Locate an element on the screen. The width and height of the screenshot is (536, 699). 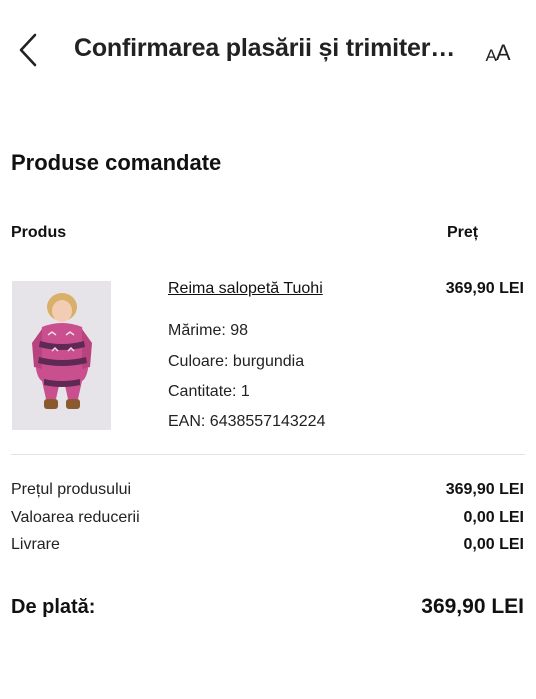
text-size-icon: A A is located at coordinates (498, 50).